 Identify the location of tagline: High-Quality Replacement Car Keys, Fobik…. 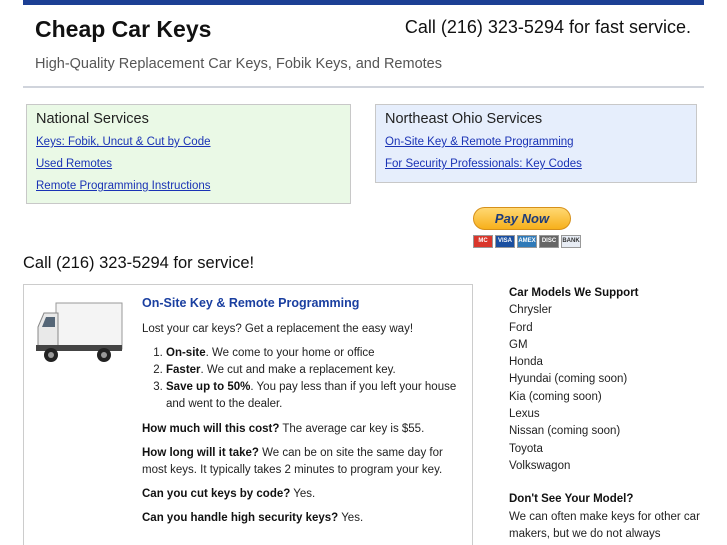
(238, 64).